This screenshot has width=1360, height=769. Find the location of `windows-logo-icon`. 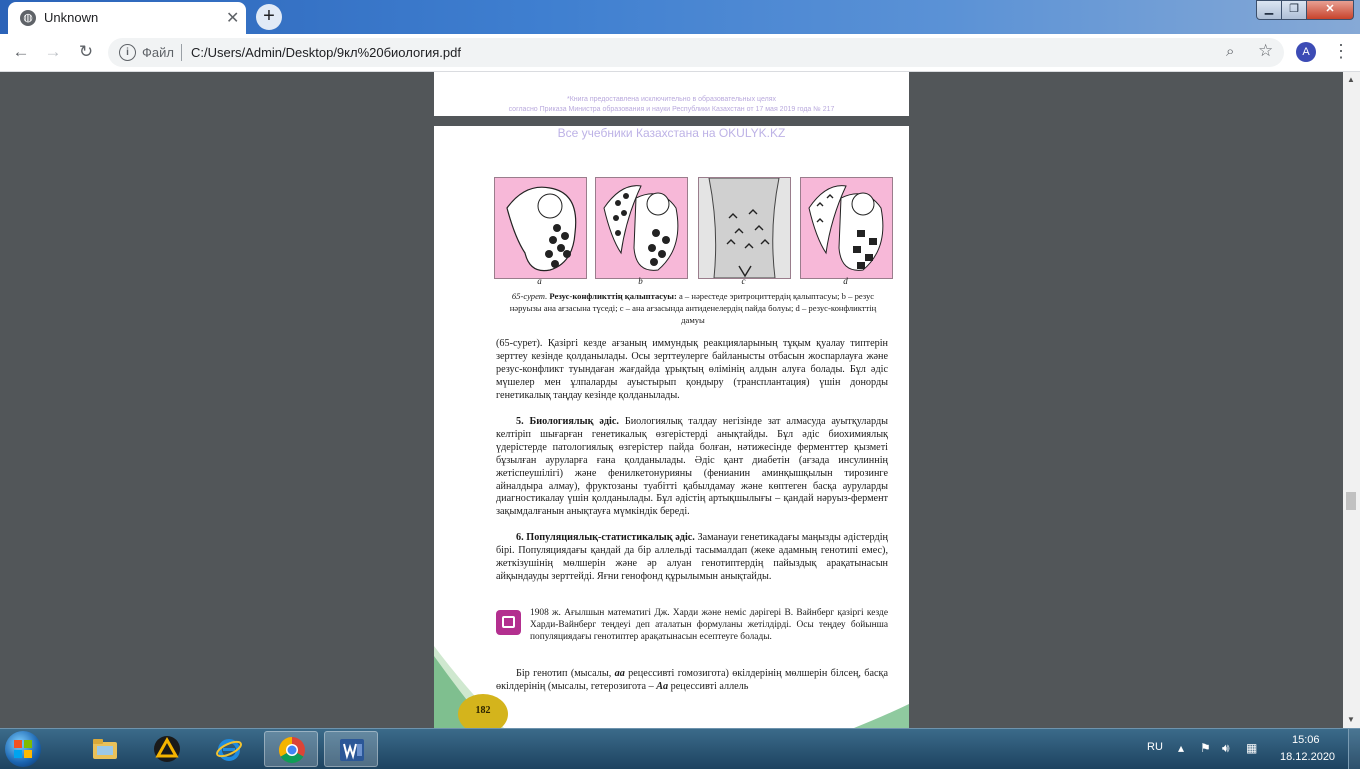

windows-logo-icon is located at coordinates (23, 749).